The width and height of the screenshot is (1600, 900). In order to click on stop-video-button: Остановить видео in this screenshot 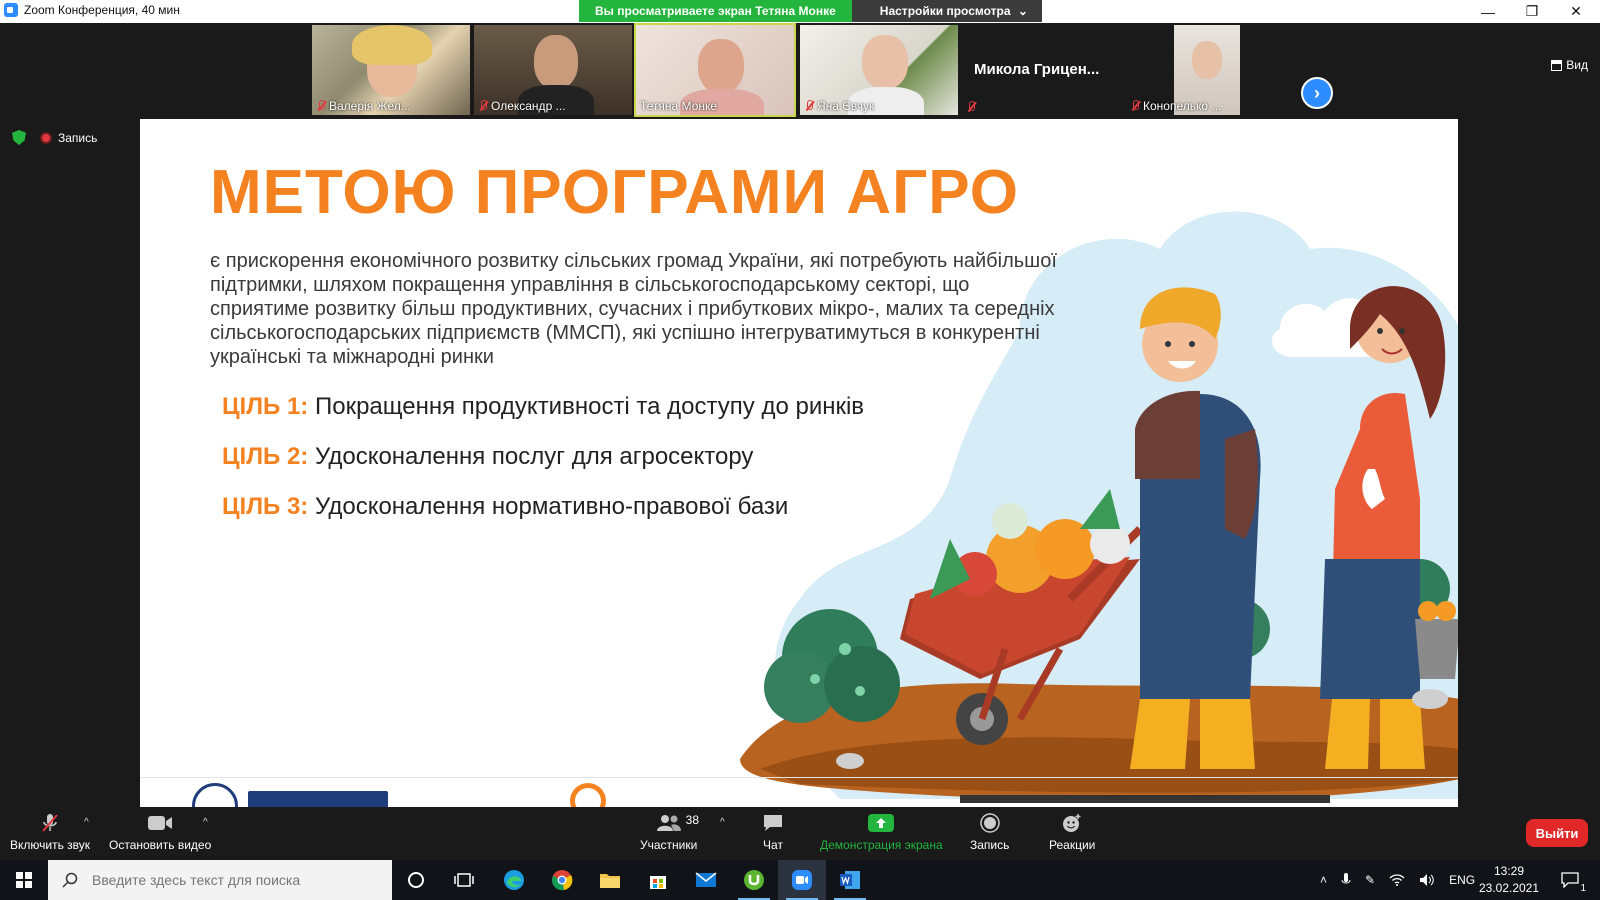, I will do `click(160, 832)`.